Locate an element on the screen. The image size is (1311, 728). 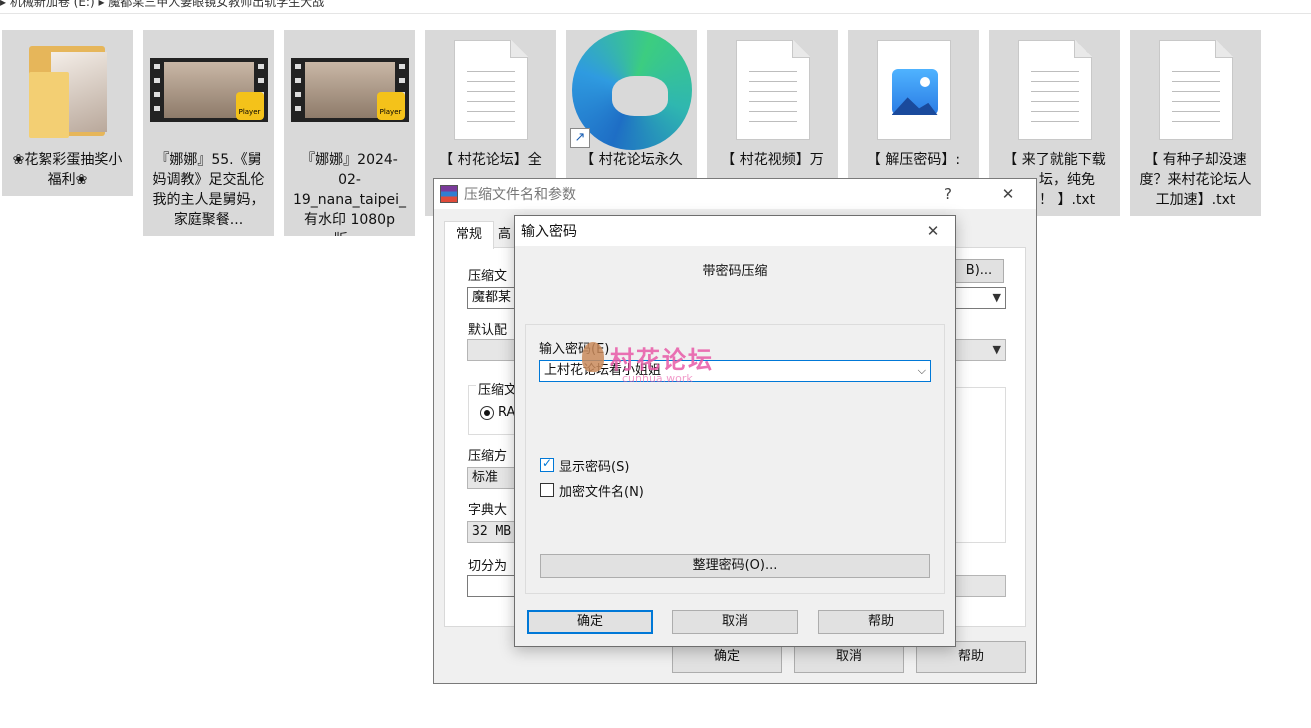
method-label: 压缩方 is located at coordinates (488, 456).